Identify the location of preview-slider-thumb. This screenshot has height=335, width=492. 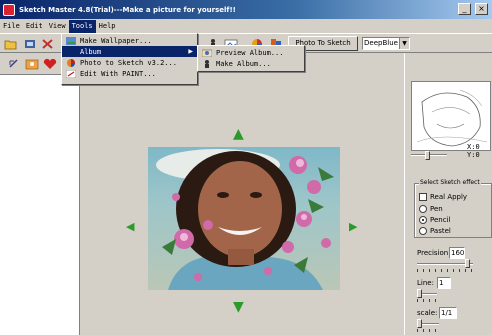
(427, 155).